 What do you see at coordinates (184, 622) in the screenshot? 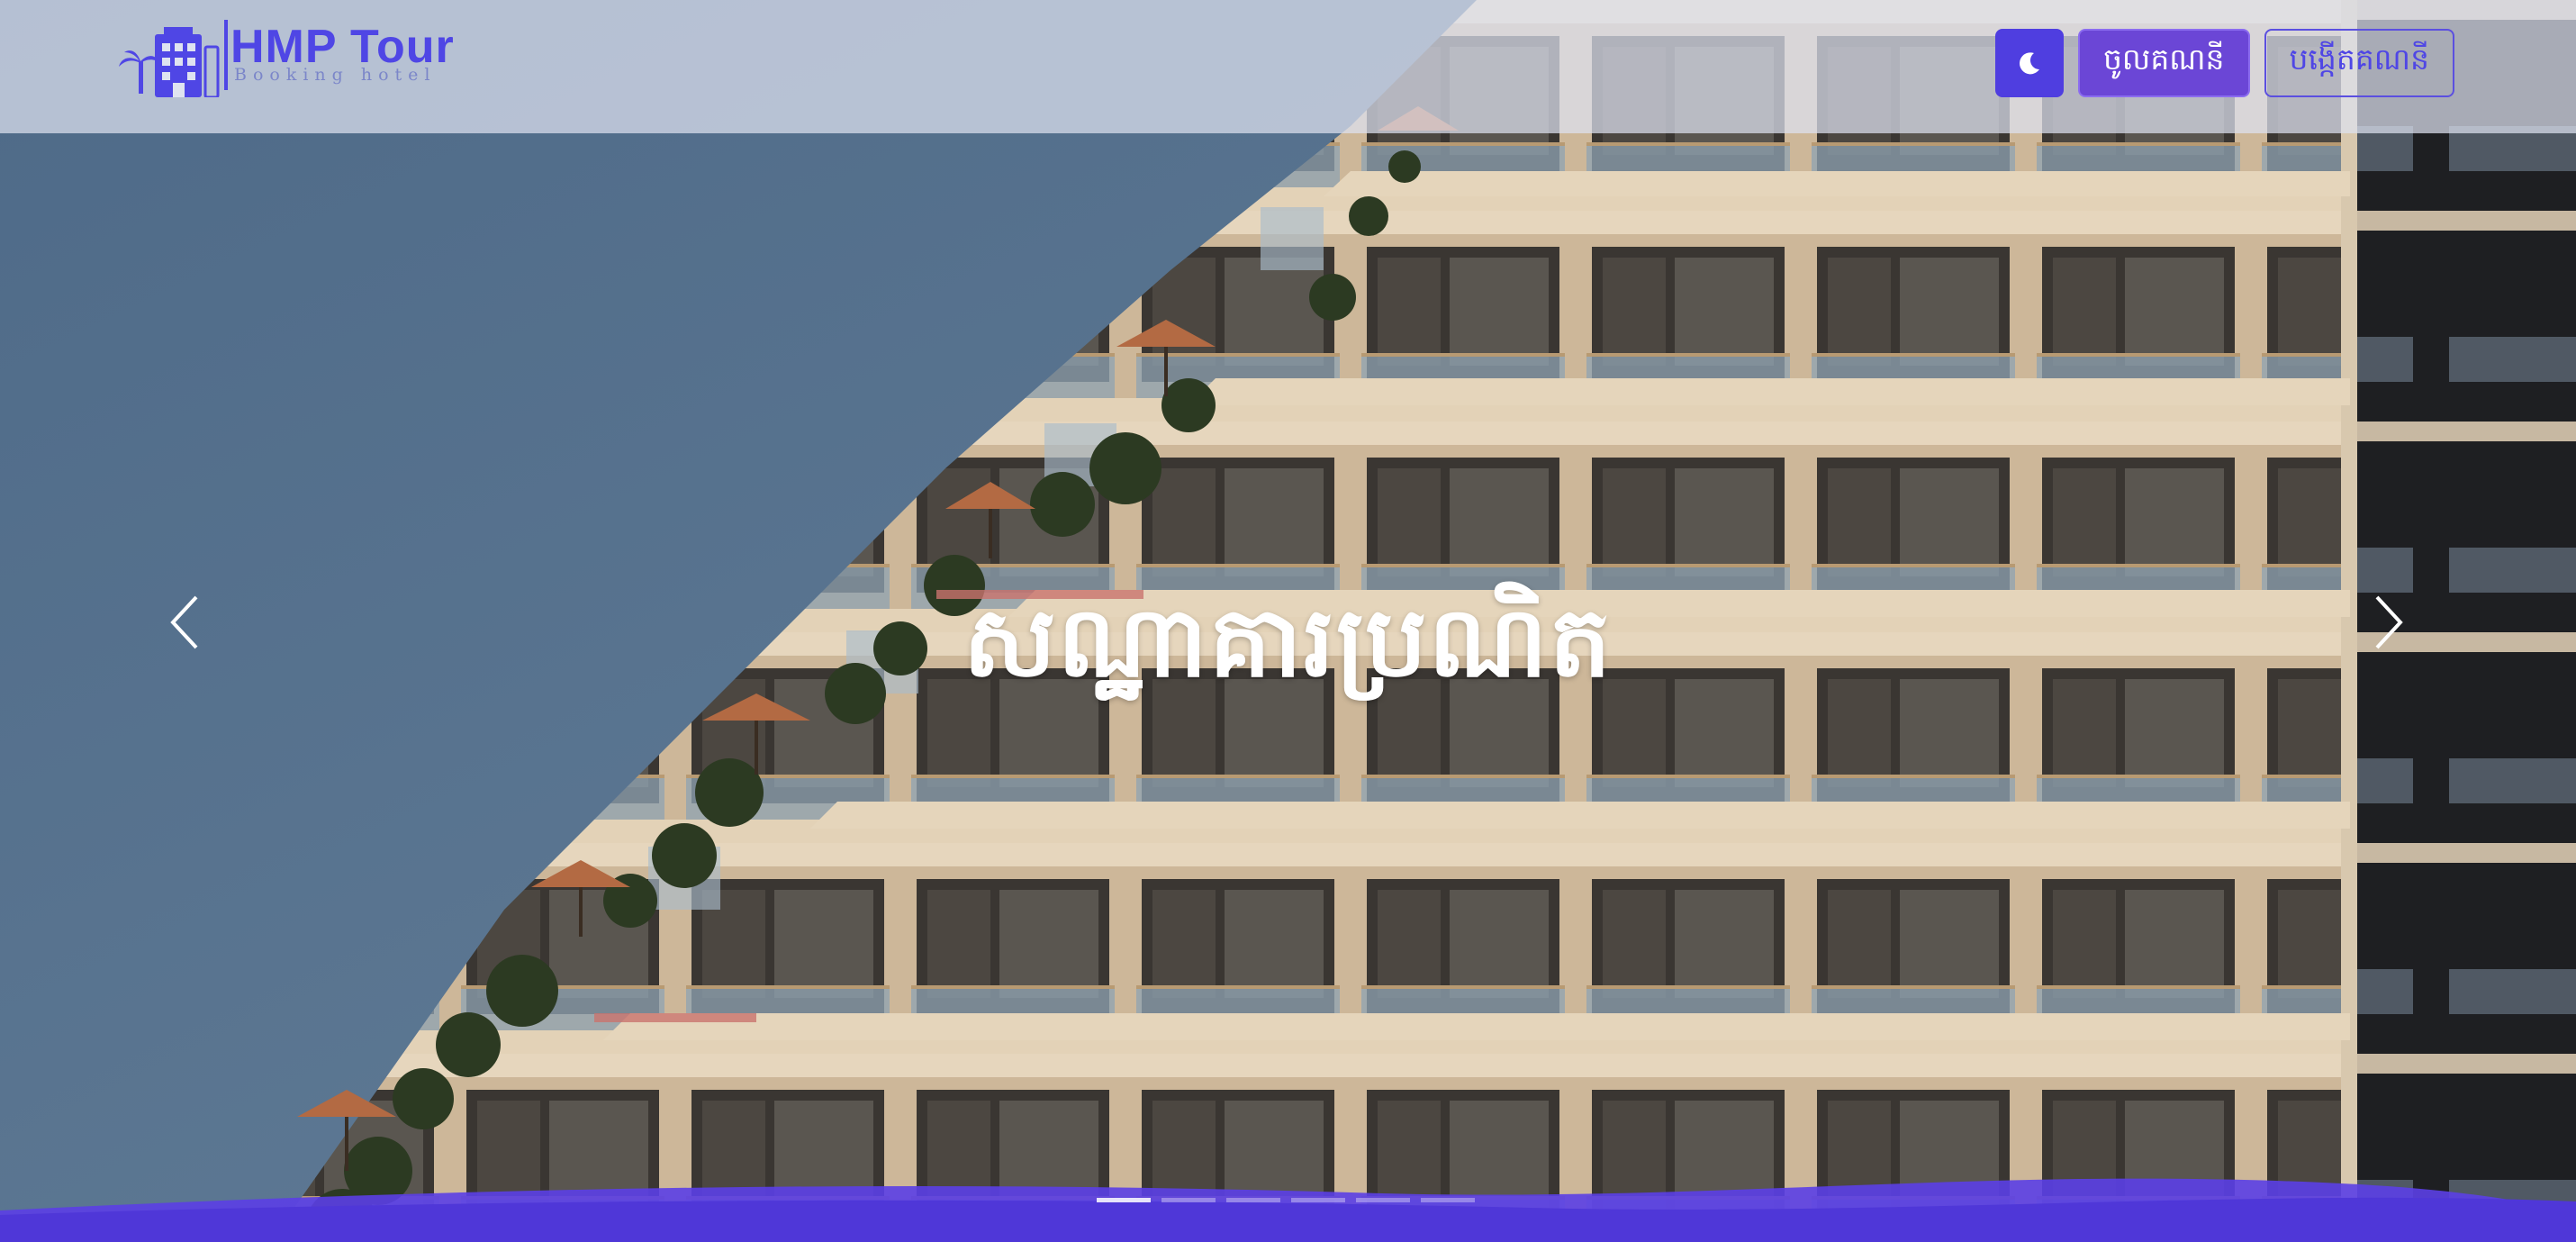
I see `chevron-left-icon` at bounding box center [184, 622].